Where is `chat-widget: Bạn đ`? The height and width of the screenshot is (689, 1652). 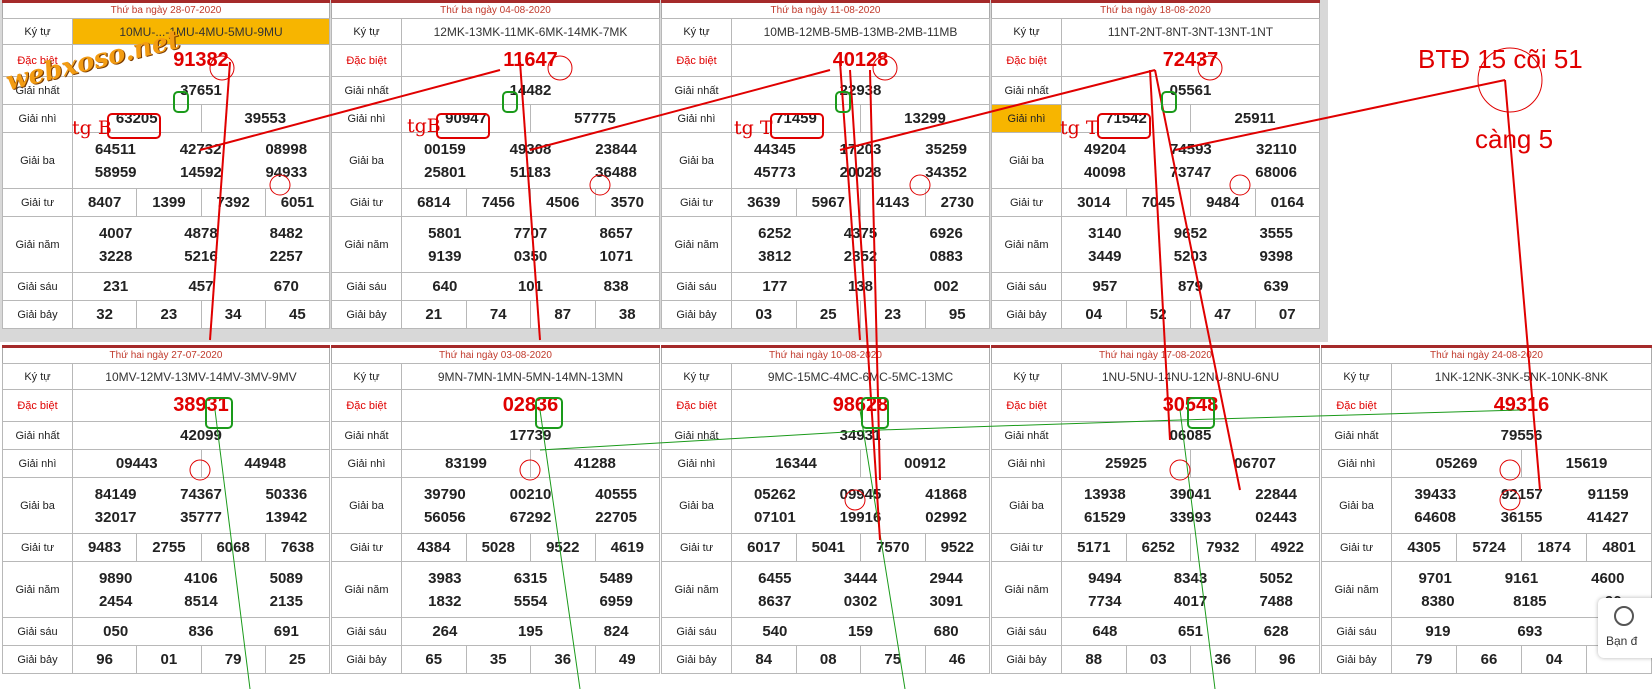 chat-widget: Bạn đ is located at coordinates (1625, 628).